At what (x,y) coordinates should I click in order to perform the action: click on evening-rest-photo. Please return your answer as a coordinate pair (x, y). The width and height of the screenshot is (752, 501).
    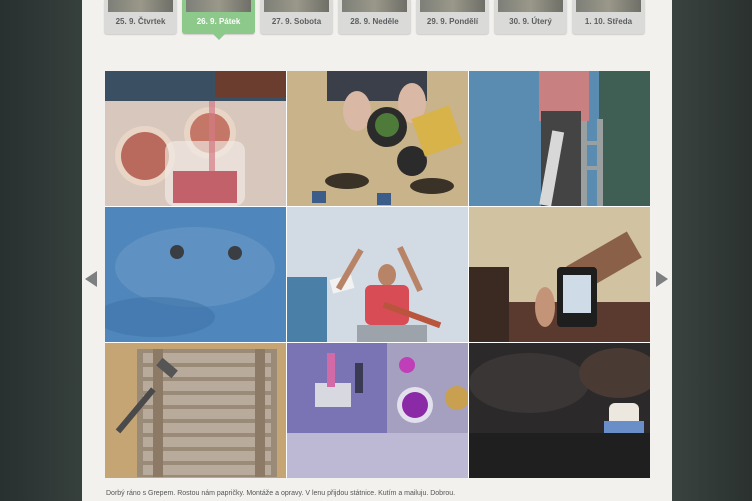
    Looking at the image, I should click on (559, 410).